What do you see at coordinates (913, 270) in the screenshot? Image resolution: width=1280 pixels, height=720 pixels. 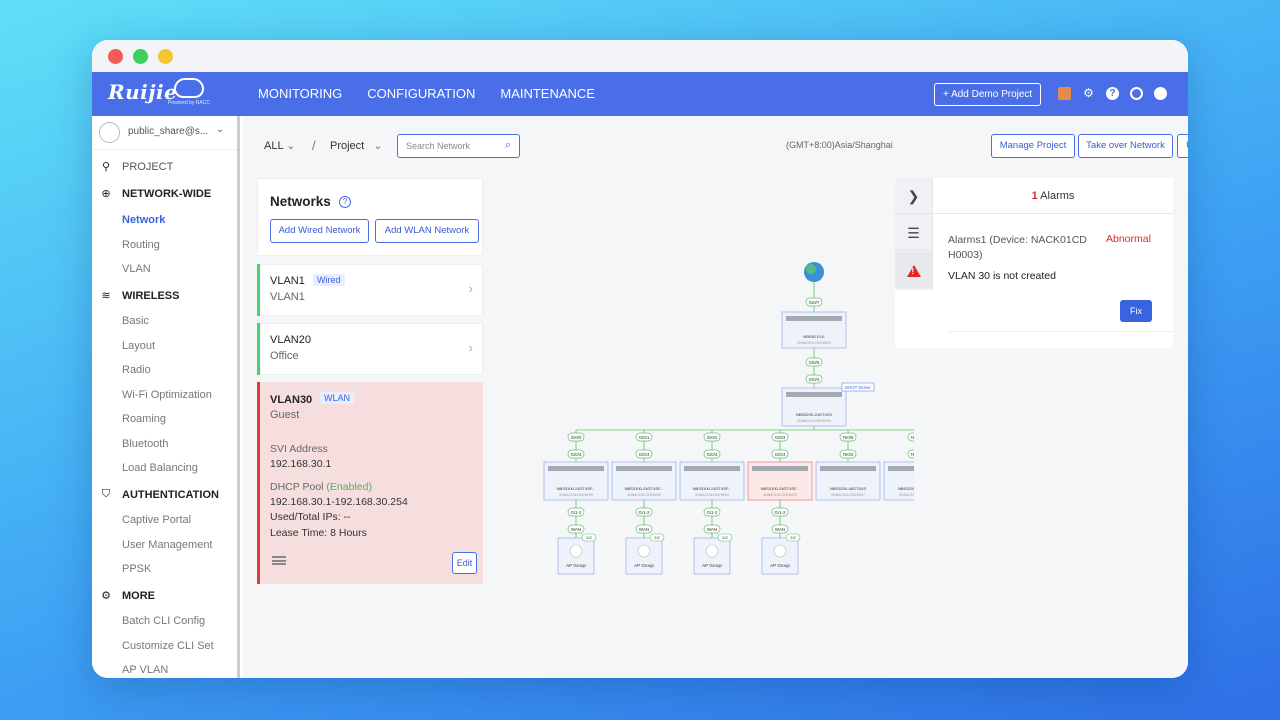 I see `alert-tab` at bounding box center [913, 270].